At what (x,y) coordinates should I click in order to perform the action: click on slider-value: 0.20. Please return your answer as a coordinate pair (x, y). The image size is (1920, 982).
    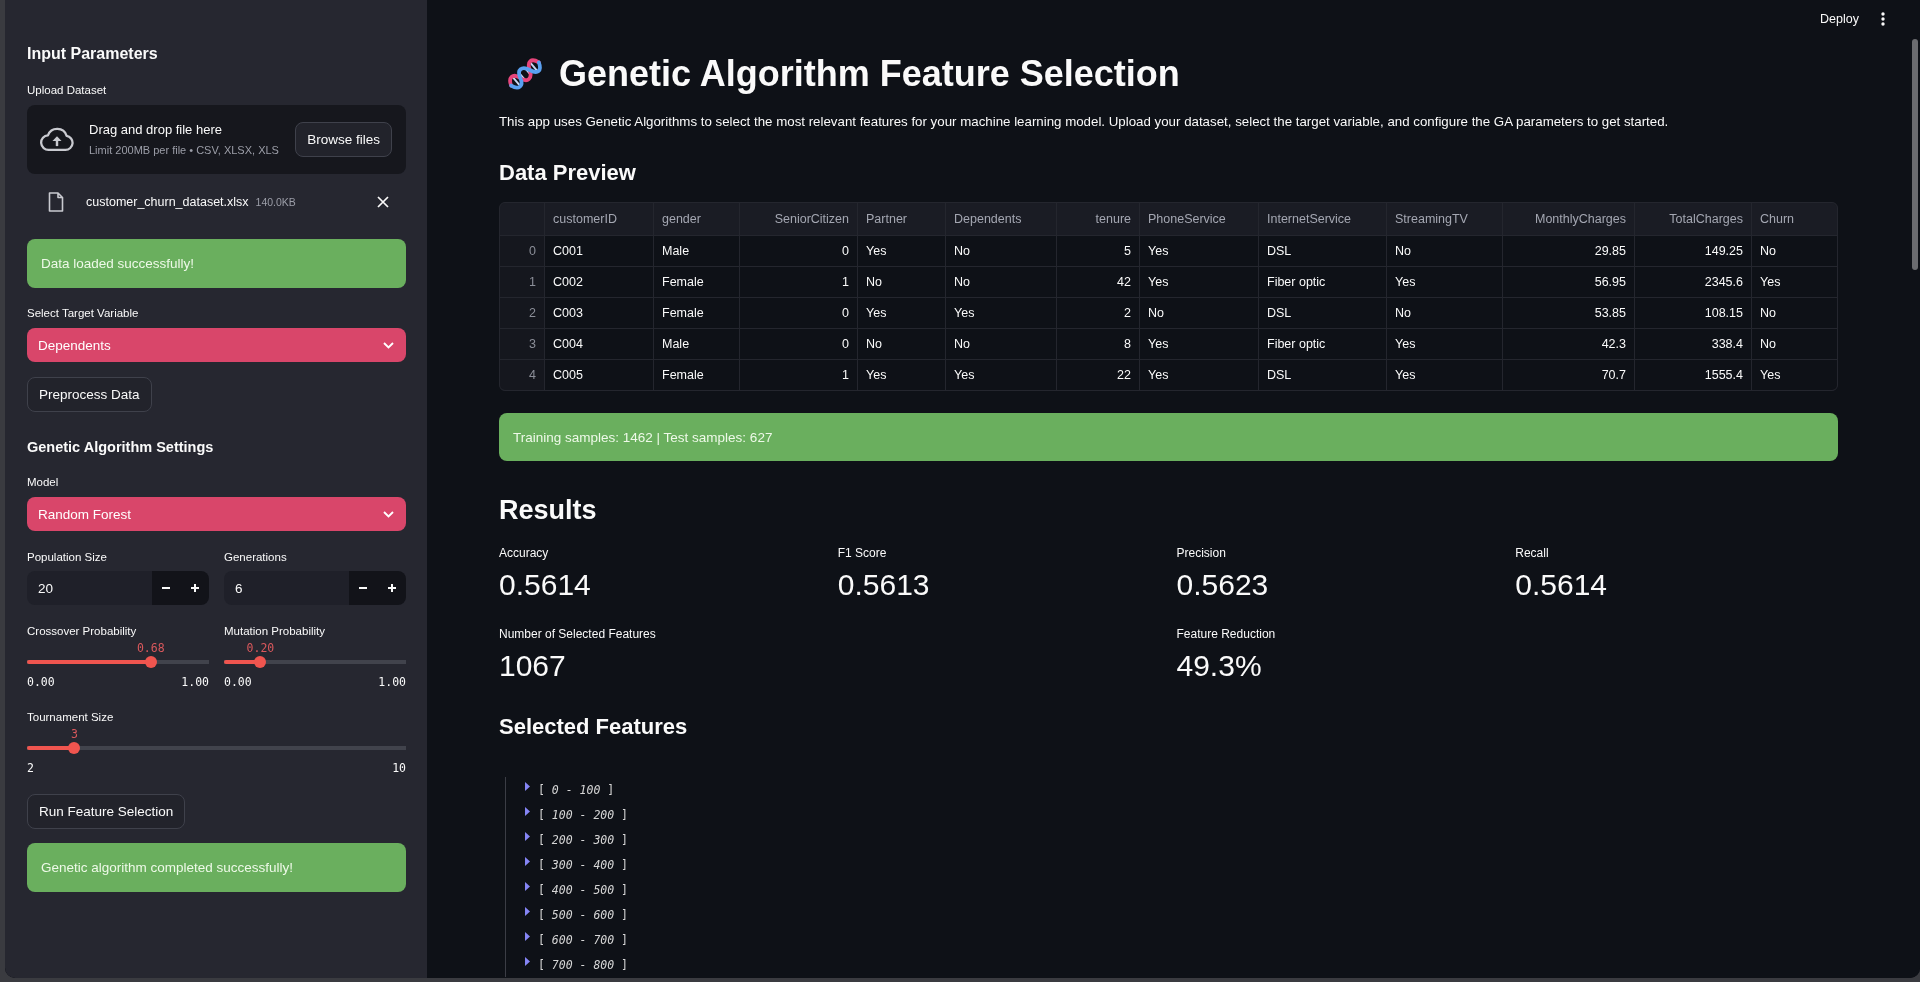
    Looking at the image, I should click on (260, 648).